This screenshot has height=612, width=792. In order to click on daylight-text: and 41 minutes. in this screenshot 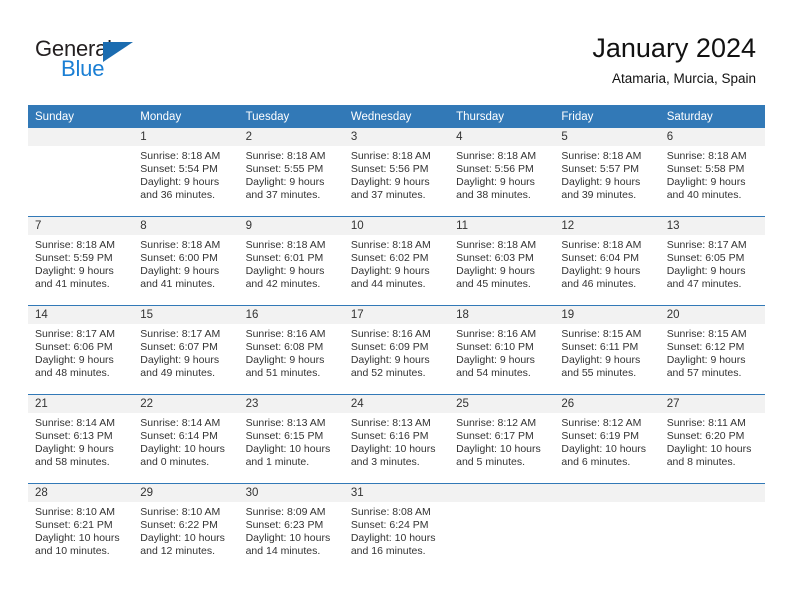, I will do `click(177, 283)`.